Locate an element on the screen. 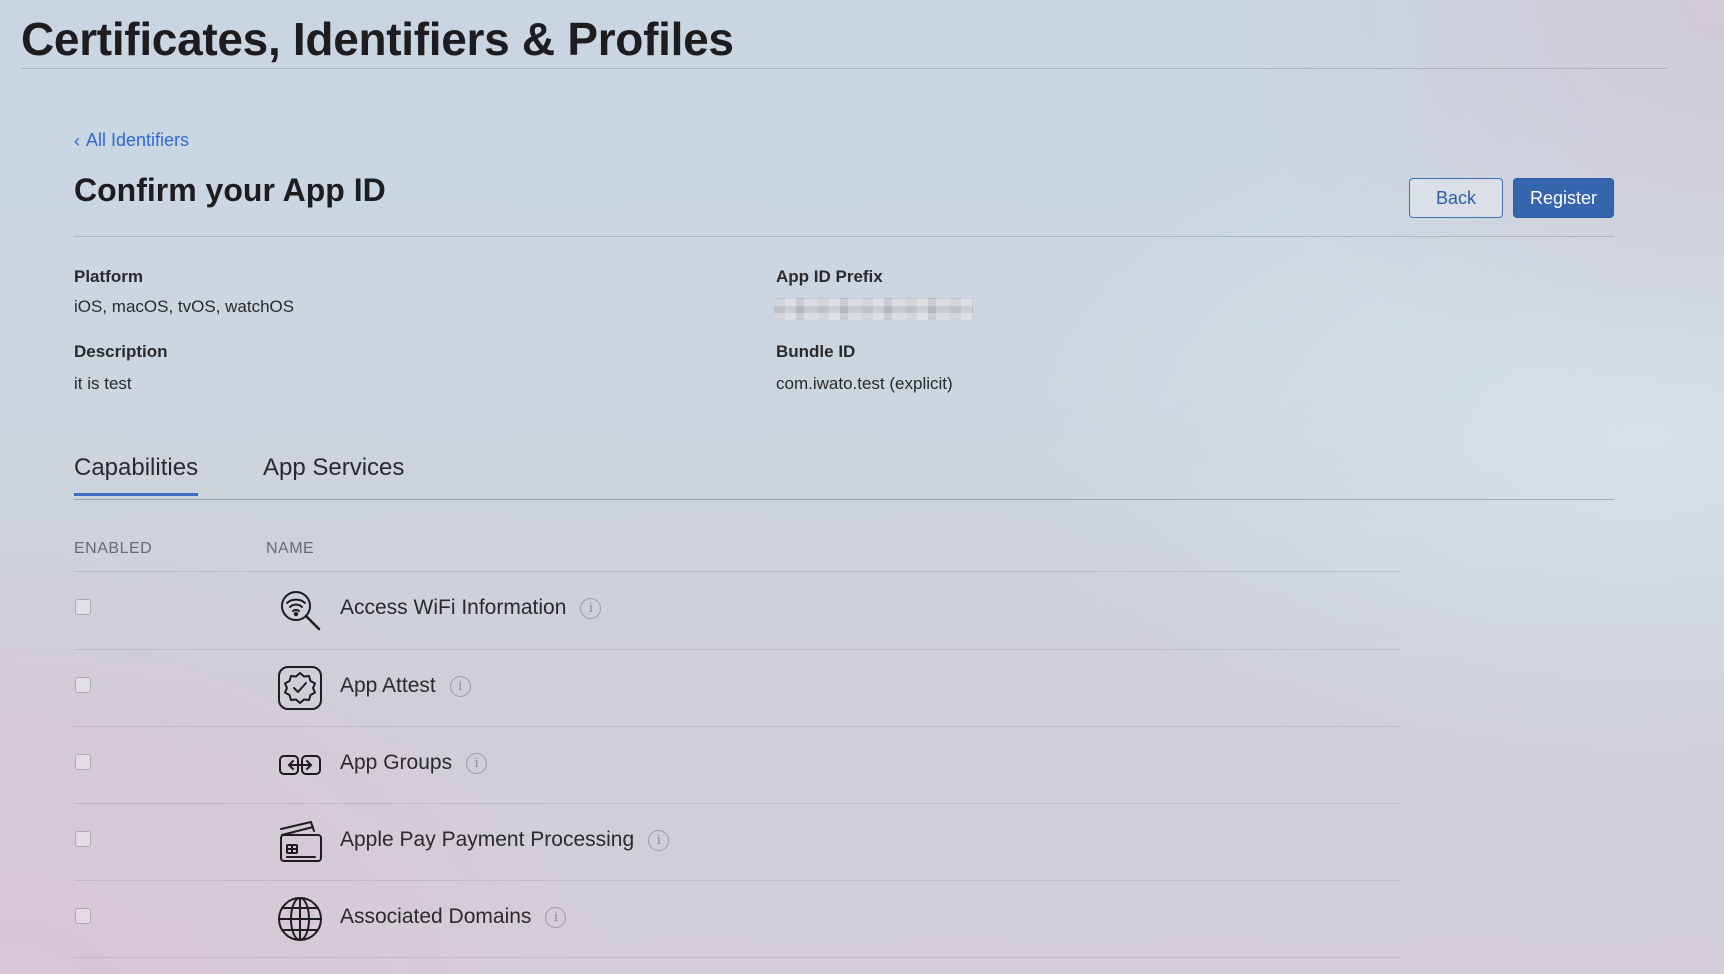 This screenshot has height=974, width=1724. capability-name: Associated Domains i is located at coordinates (453, 917).